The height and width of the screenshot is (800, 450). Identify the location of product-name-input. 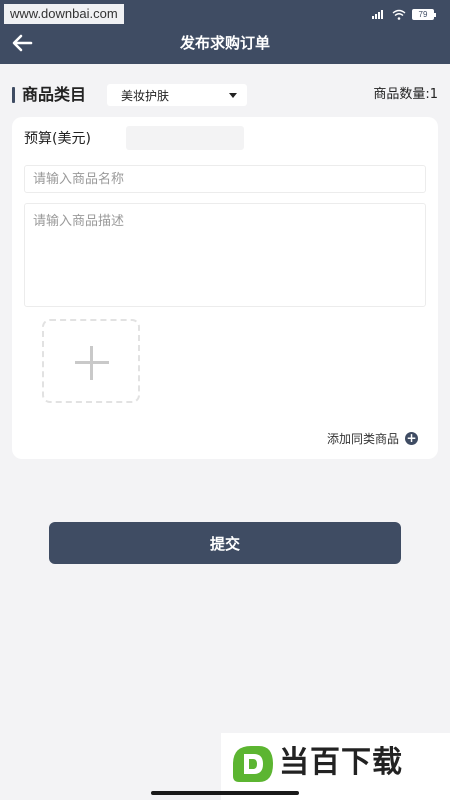
(225, 179).